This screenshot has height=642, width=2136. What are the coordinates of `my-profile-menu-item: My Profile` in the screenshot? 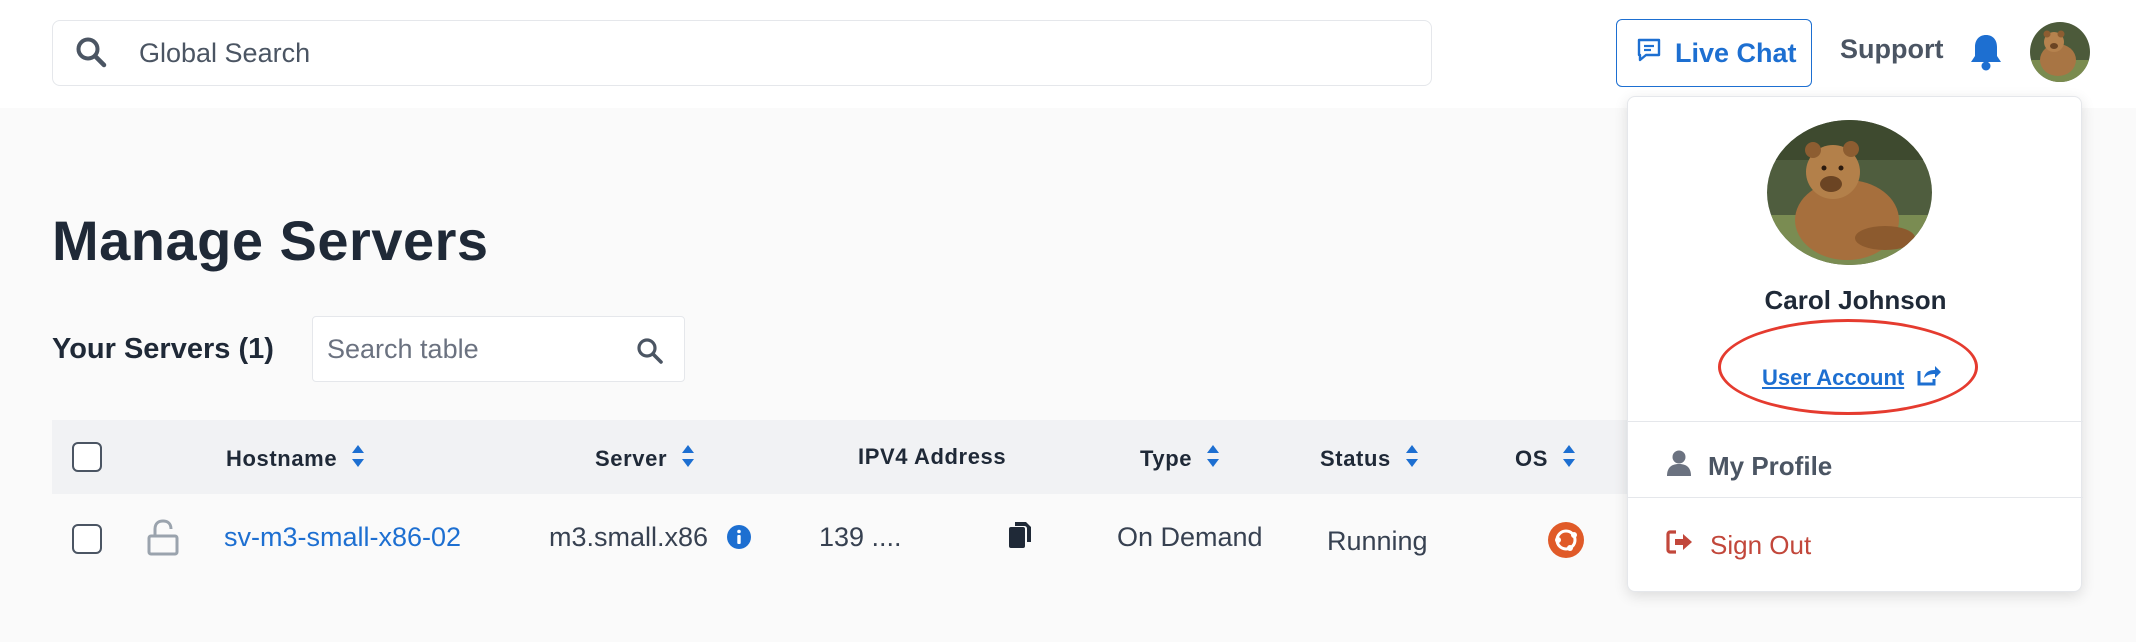 It's located at (1749, 466).